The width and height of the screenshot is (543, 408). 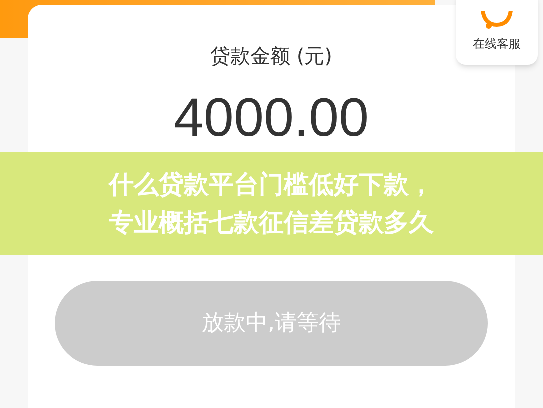 I want to click on headline-text: 专业概括七款征信差贷款多久, so click(x=271, y=222).